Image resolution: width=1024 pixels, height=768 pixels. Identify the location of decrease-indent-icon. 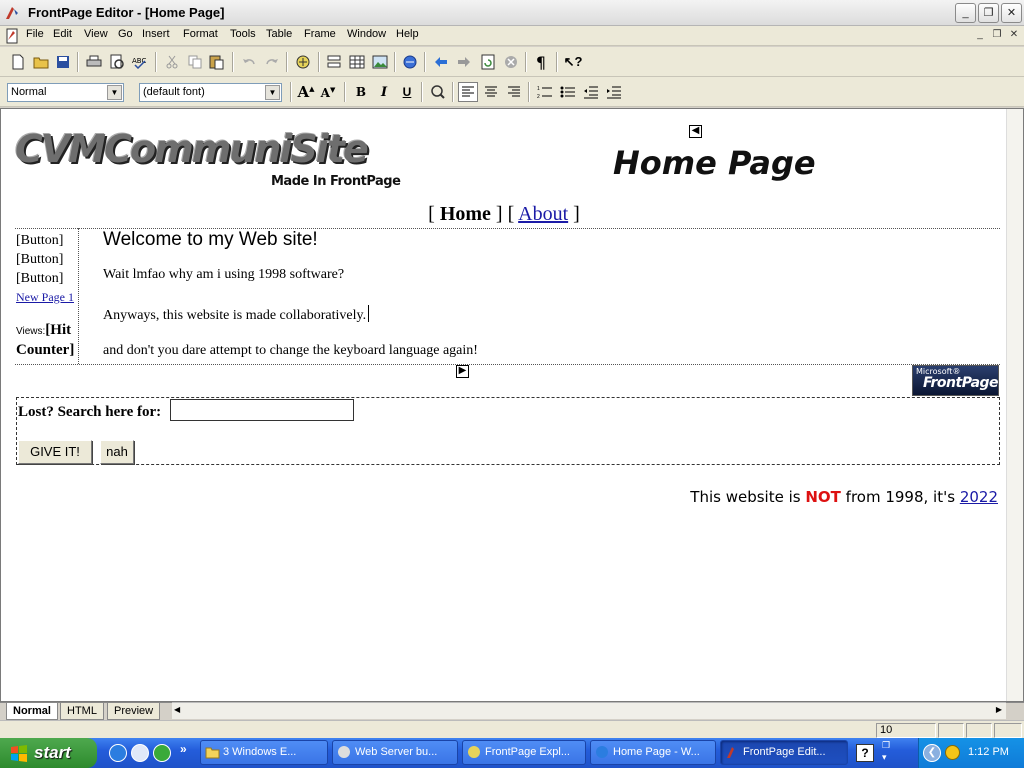
(591, 92).